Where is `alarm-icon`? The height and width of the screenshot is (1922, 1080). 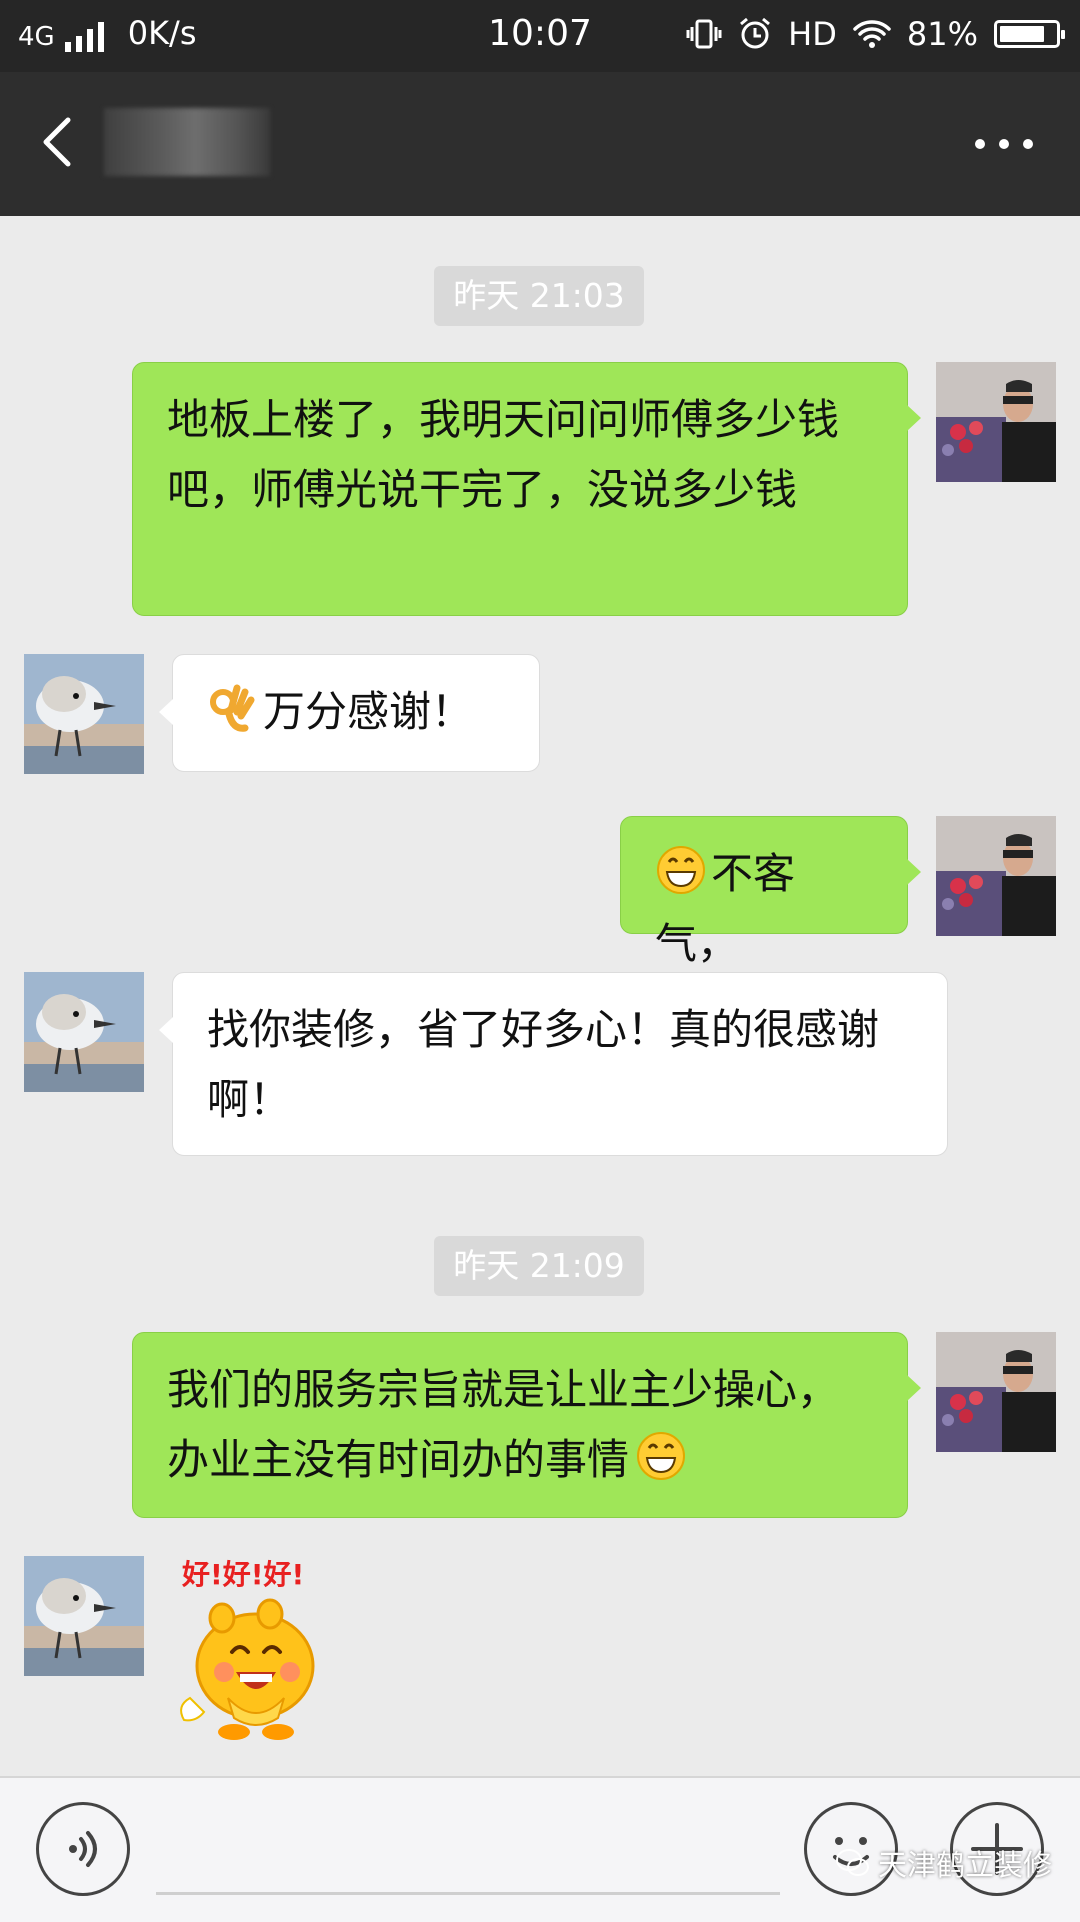 alarm-icon is located at coordinates (755, 33).